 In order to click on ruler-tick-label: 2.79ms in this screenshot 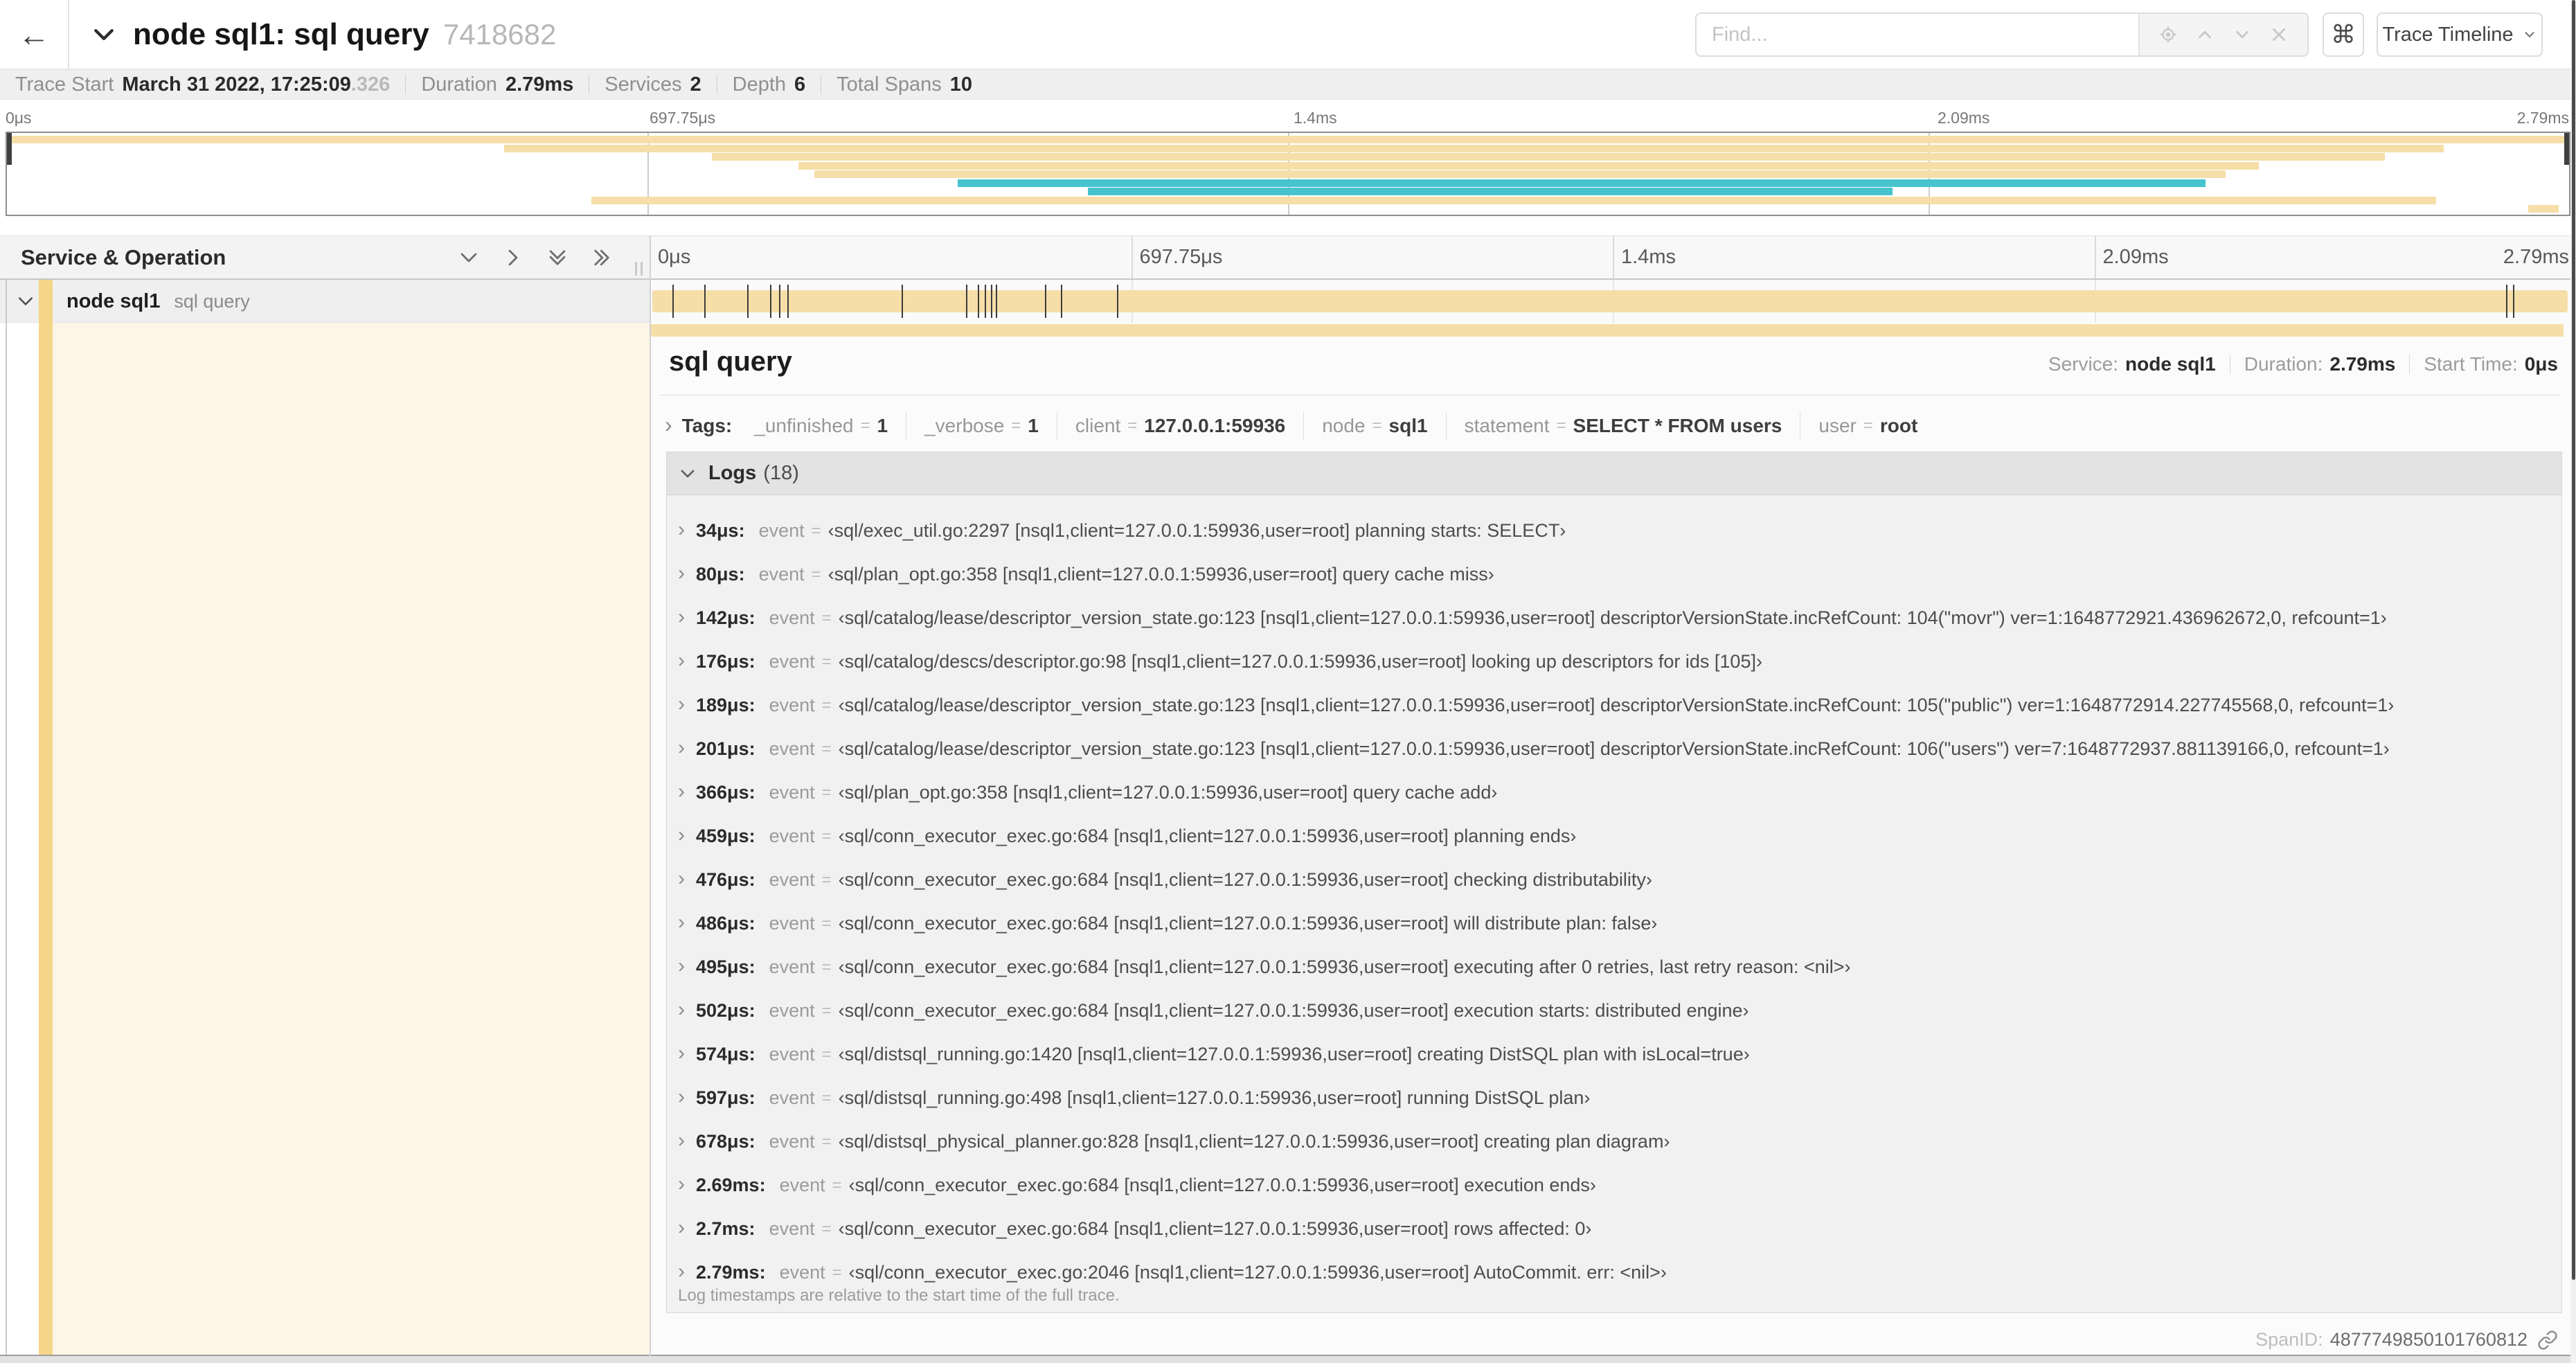, I will do `click(2536, 257)`.